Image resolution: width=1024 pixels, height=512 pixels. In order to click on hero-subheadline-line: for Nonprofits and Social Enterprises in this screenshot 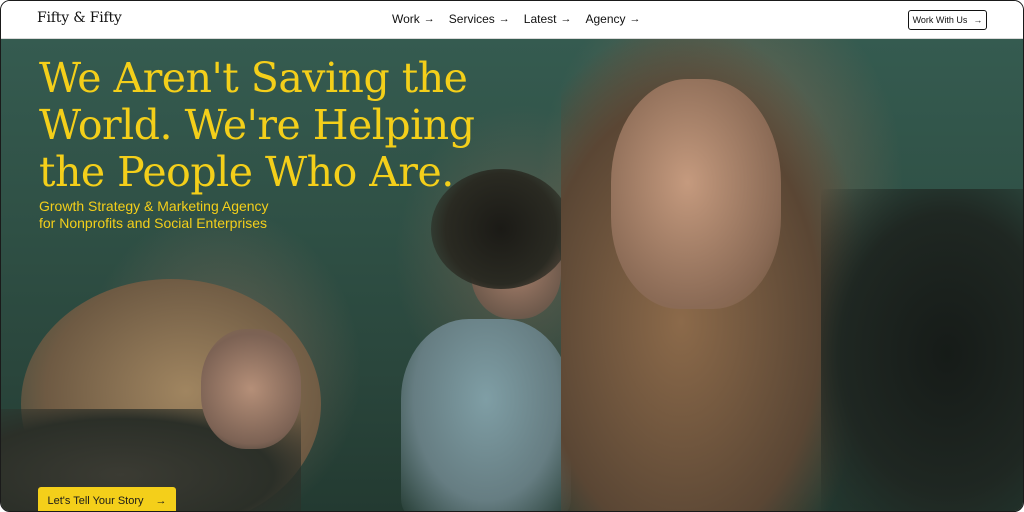, I will do `click(153, 223)`.